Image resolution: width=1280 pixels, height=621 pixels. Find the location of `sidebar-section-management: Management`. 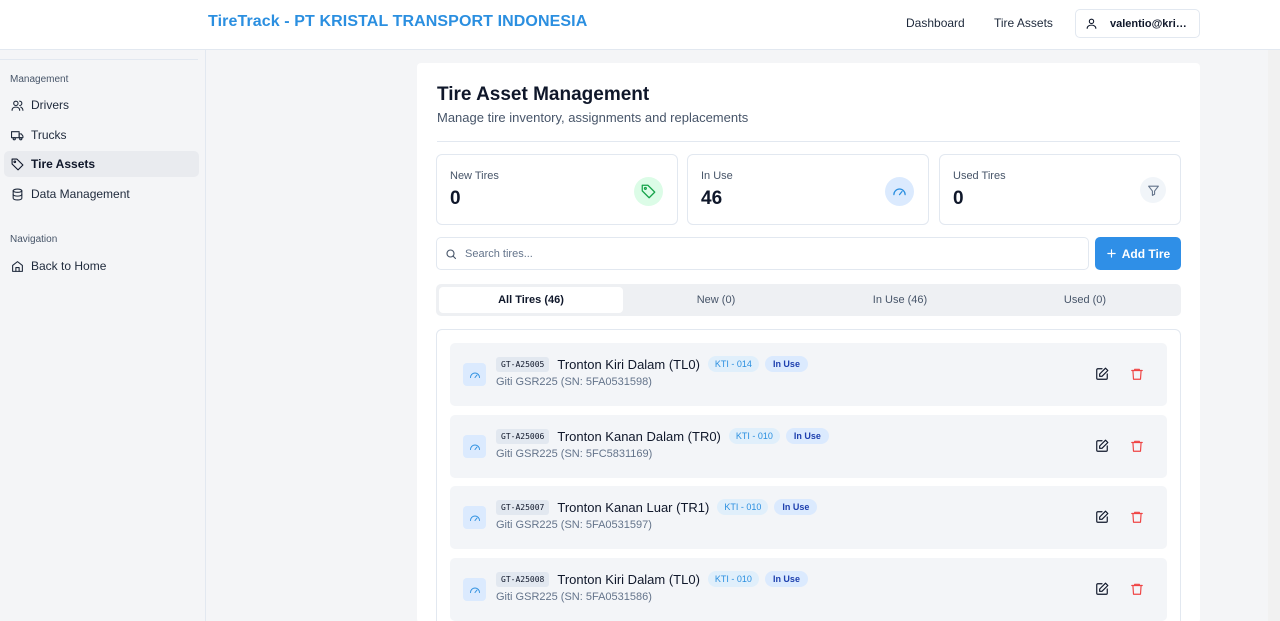

sidebar-section-management: Management is located at coordinates (39, 79).